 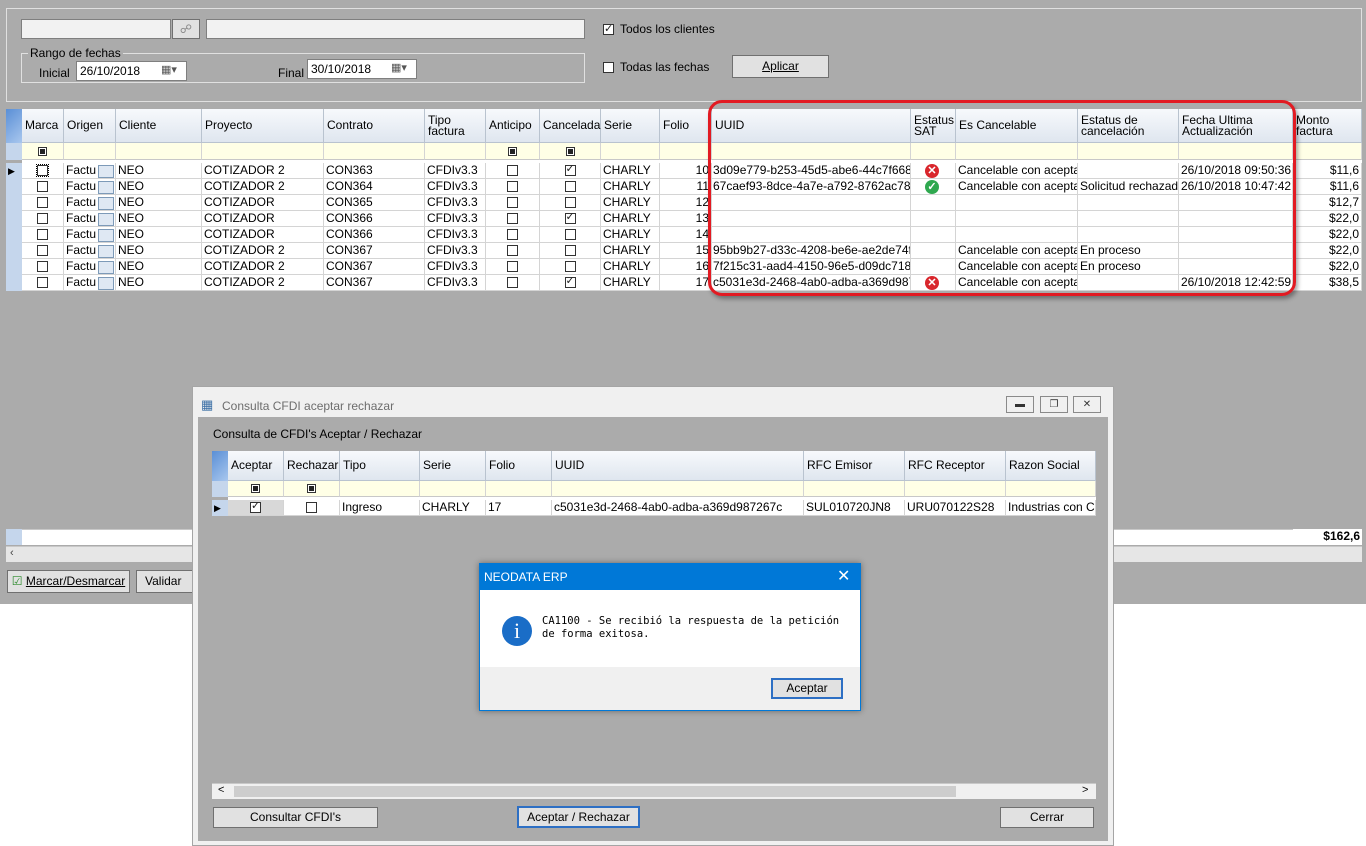 What do you see at coordinates (854, 466) in the screenshot?
I see `column-header: RFC Emisor` at bounding box center [854, 466].